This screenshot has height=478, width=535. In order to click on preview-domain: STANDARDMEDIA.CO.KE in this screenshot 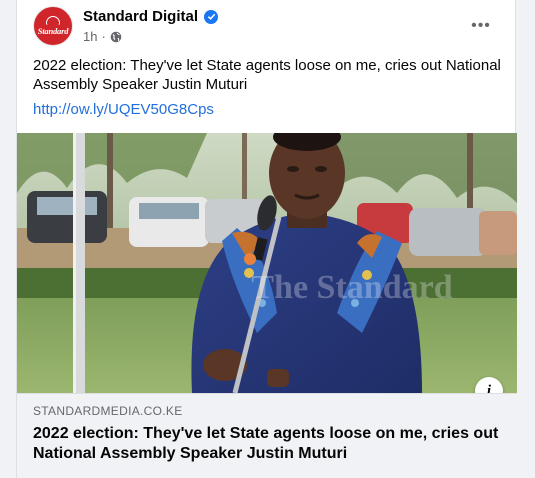, I will do `click(108, 411)`.